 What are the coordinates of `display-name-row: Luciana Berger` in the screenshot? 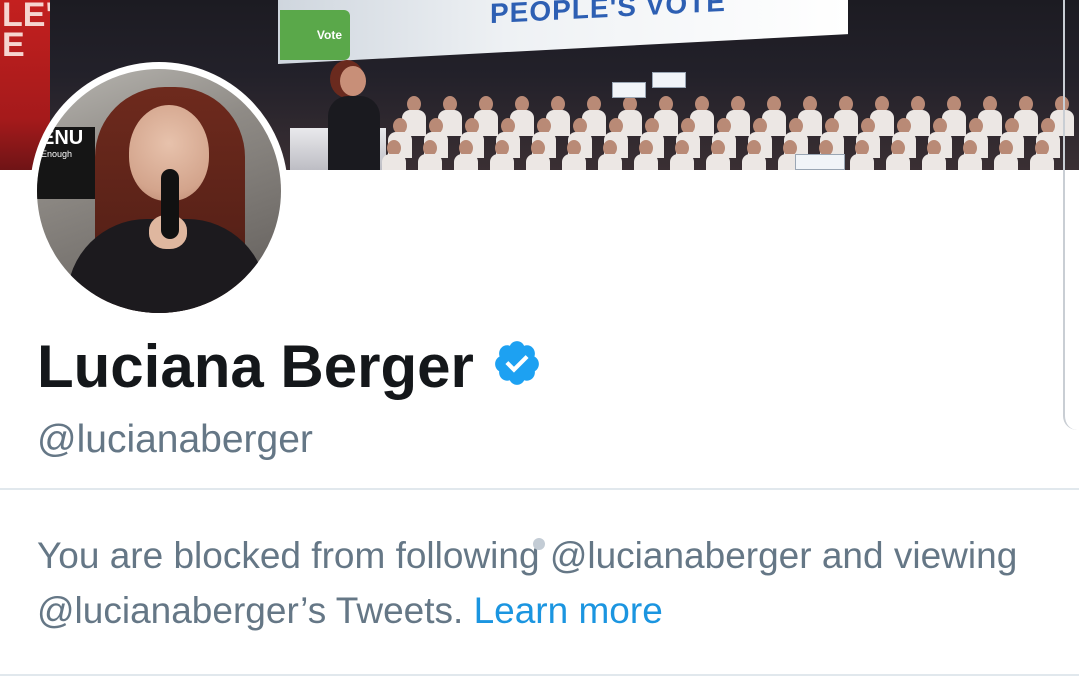 It's located at (289, 366).